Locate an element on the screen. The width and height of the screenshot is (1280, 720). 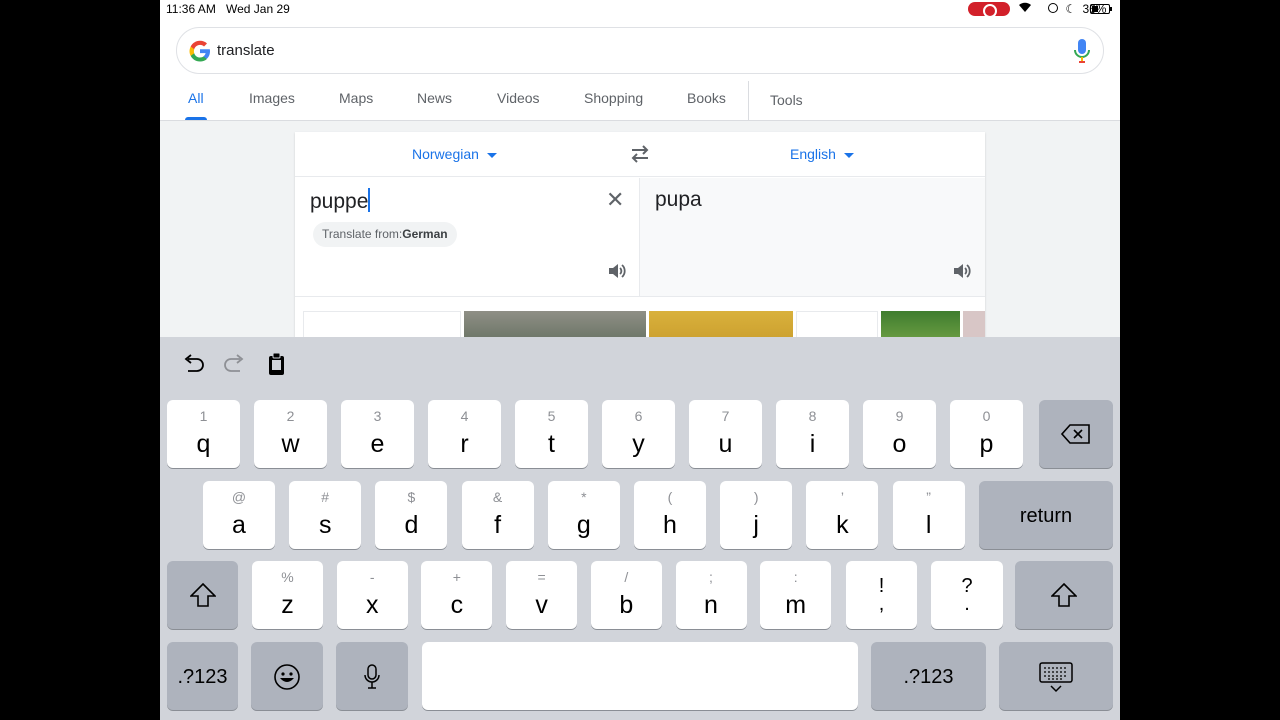
source-panel: puppe ✕ Translate from:German is located at coordinates (467, 237).